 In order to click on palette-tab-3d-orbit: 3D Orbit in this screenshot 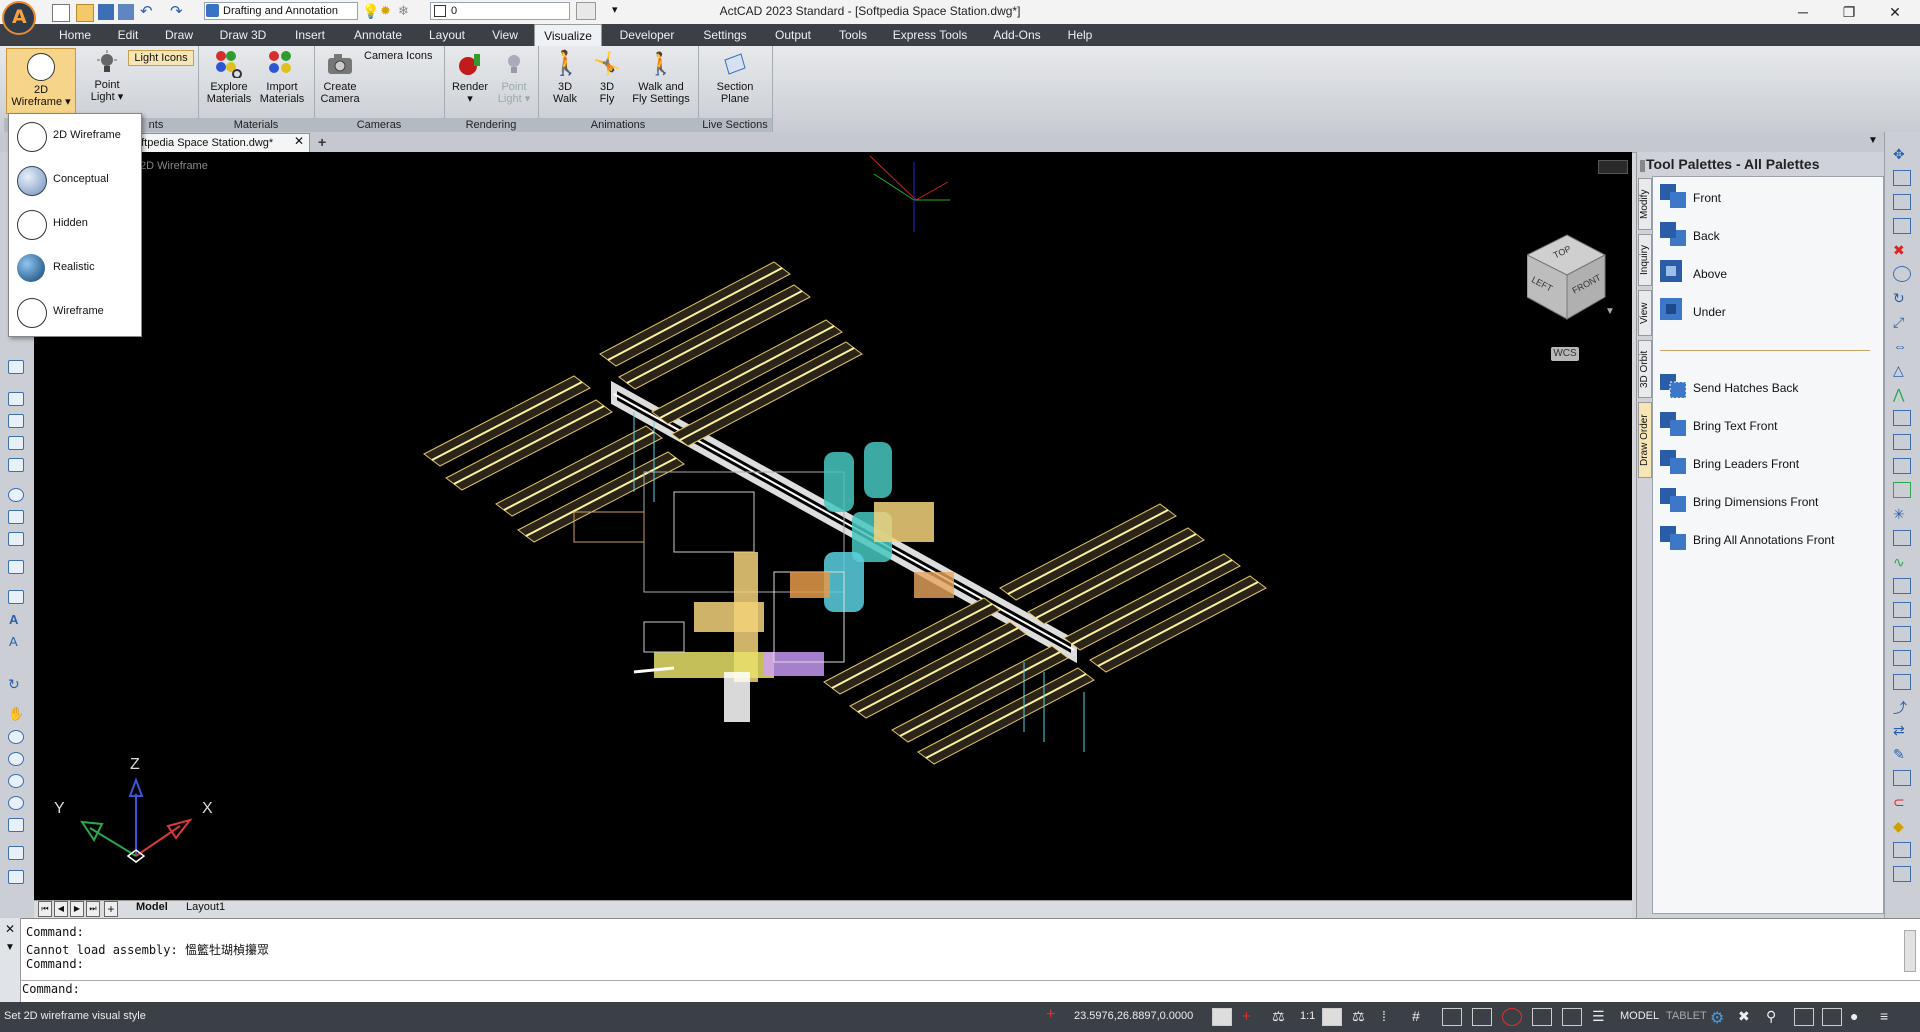, I will do `click(1645, 369)`.